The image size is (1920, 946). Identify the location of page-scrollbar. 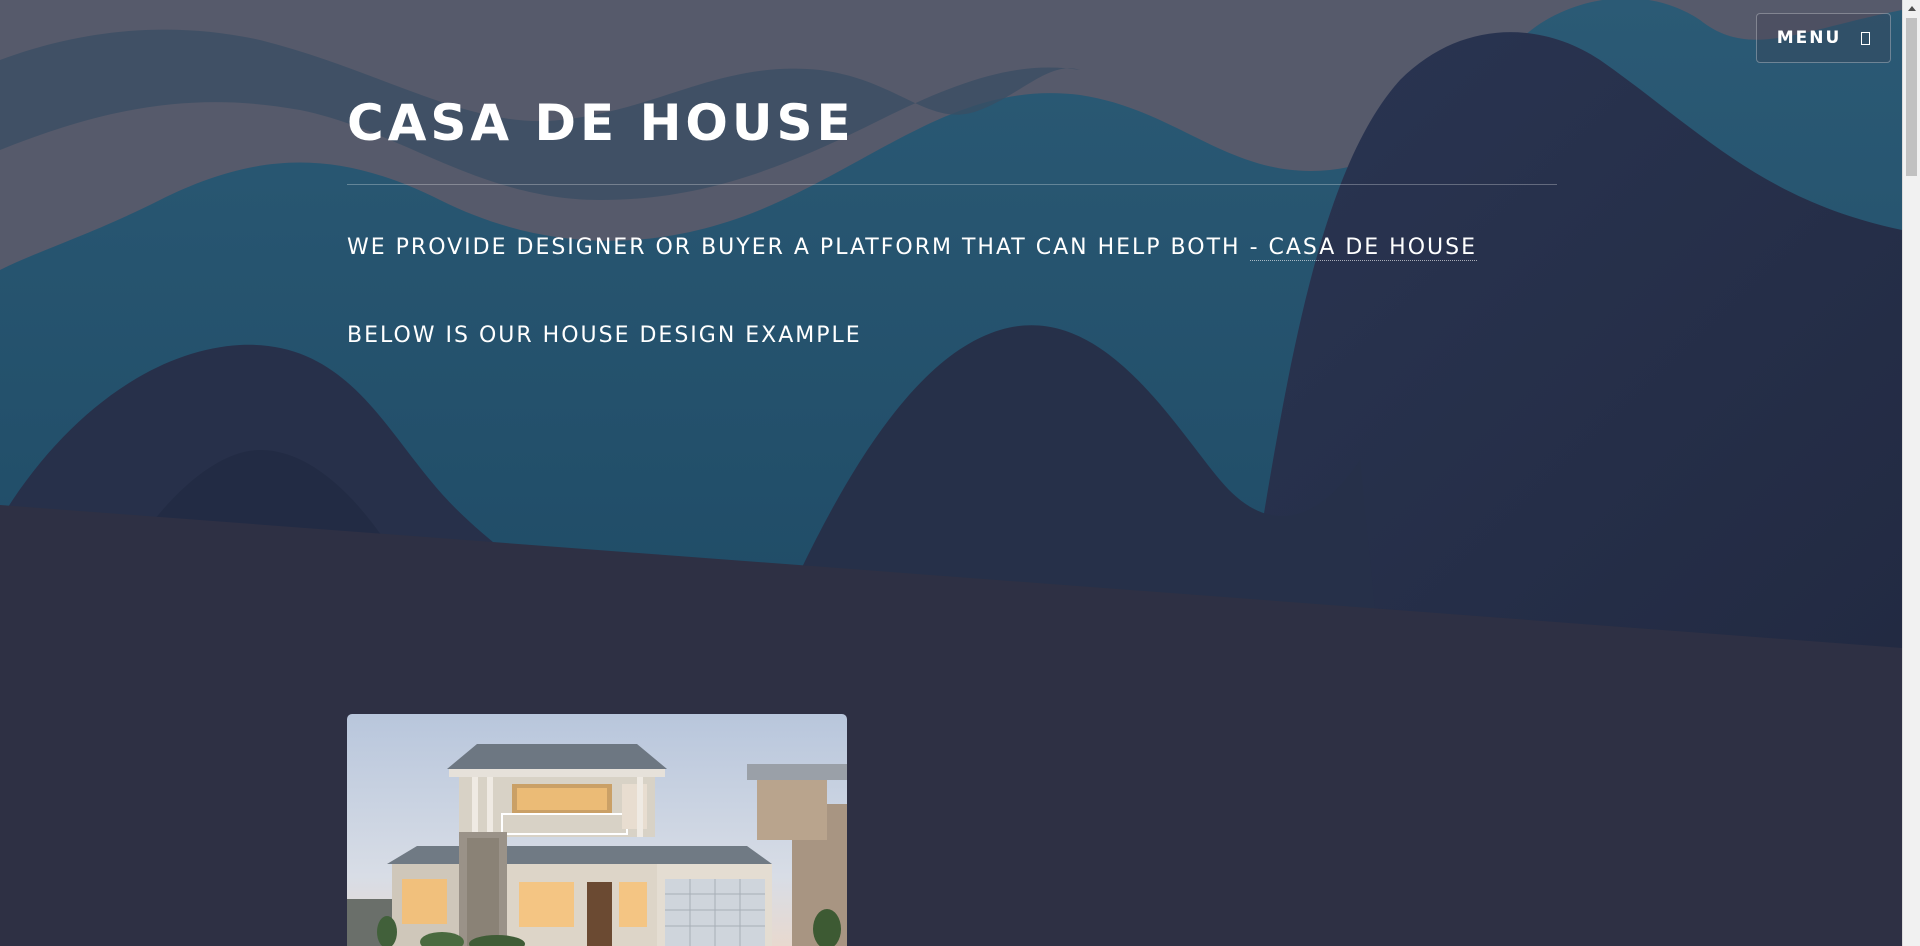
(1911, 473).